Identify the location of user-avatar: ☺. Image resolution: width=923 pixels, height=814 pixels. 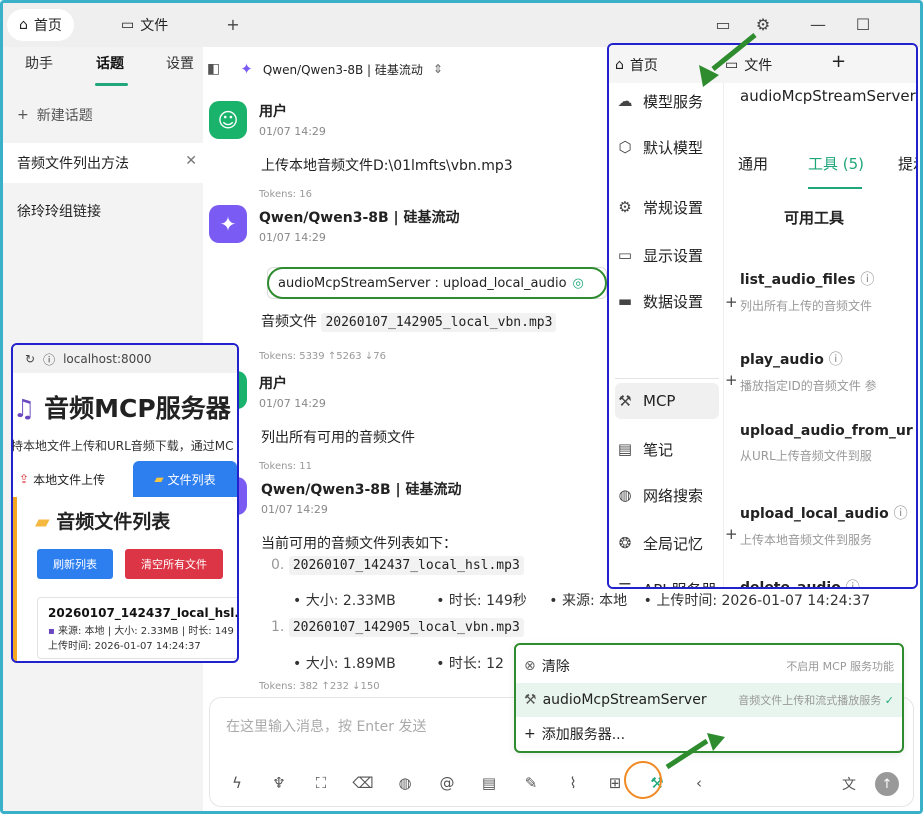
(228, 120).